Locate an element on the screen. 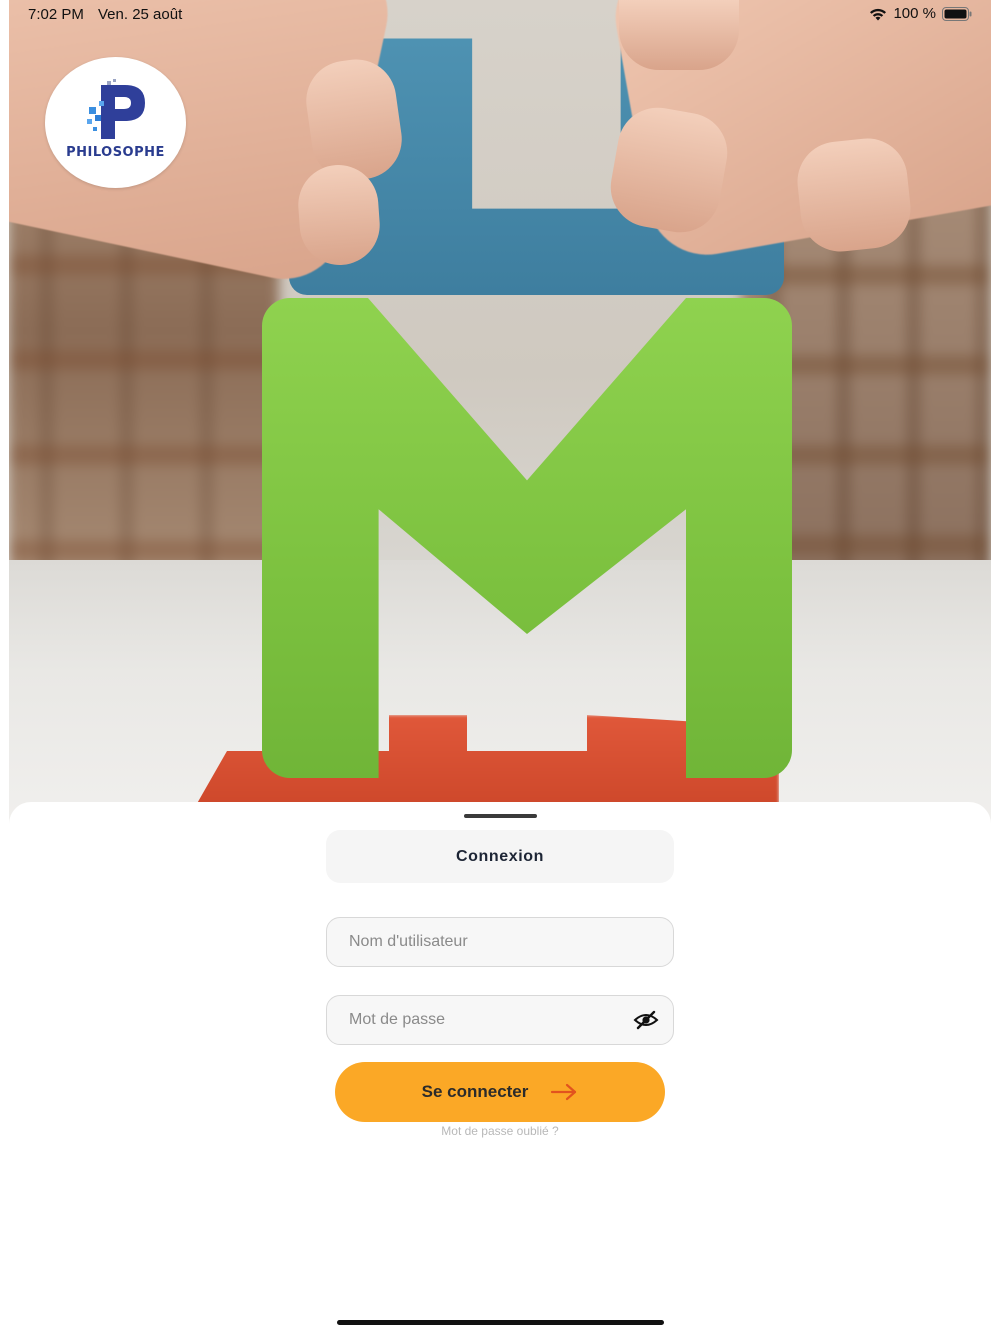 The height and width of the screenshot is (1334, 1000). wifi-icon is located at coordinates (878, 14).